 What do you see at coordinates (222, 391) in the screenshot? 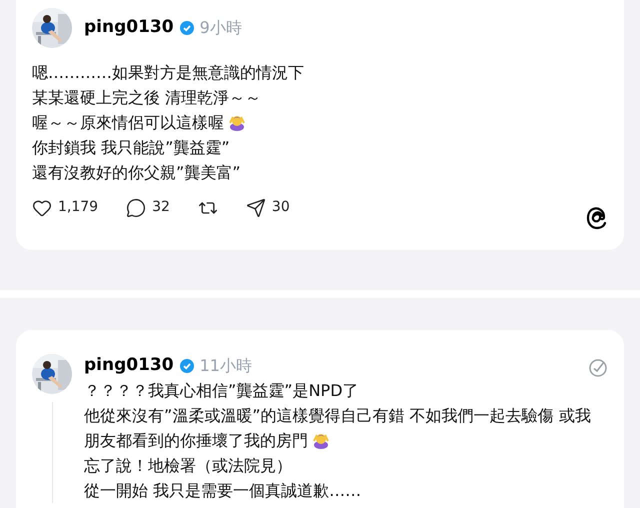
I see `post-text-line: ？？？？我真心相信”龔益霆”是NPD了` at bounding box center [222, 391].